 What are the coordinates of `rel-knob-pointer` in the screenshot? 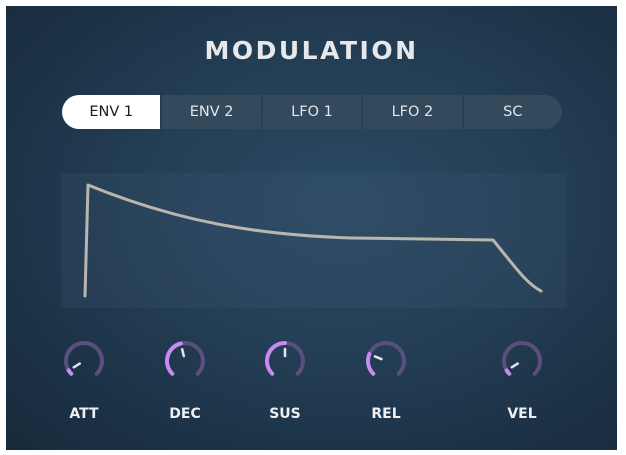 It's located at (378, 358).